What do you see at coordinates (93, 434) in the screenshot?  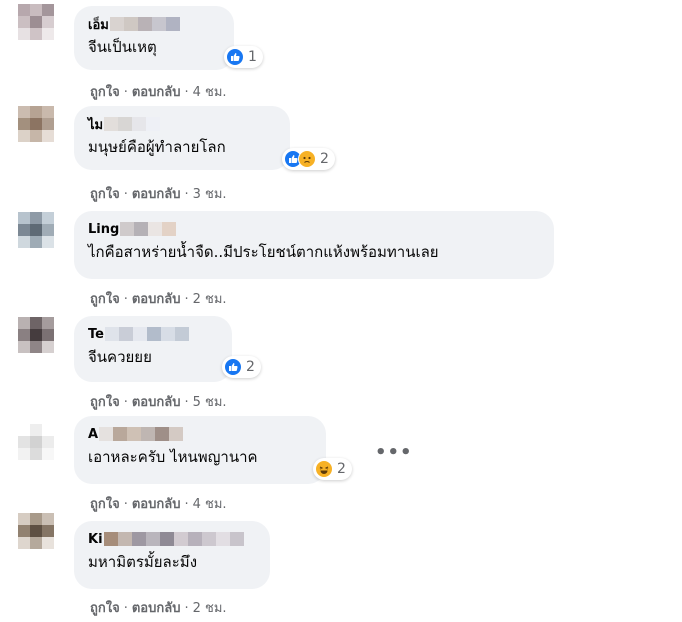 I see `commenter-name-text: A` at bounding box center [93, 434].